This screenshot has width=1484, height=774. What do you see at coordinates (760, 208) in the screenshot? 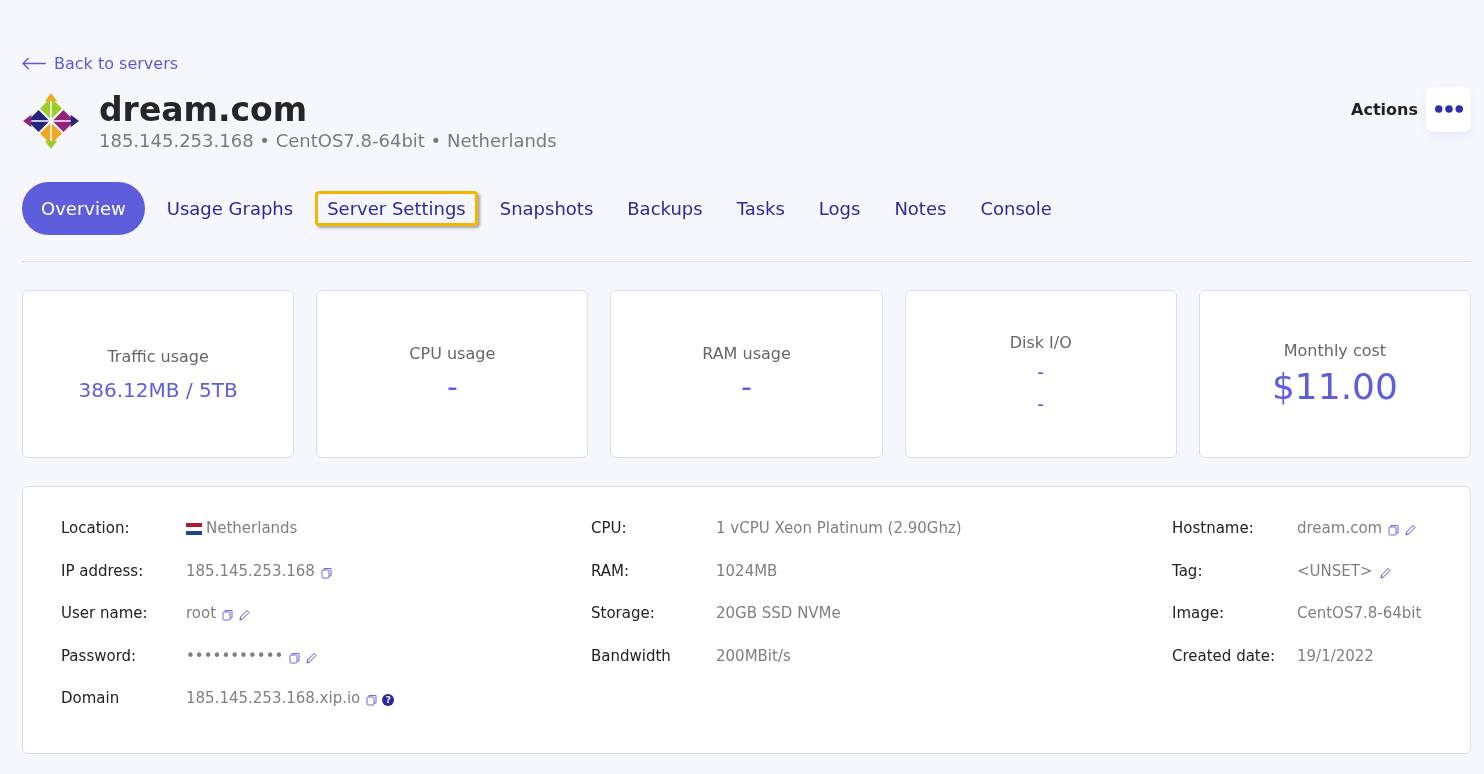
I see `tab: Tasks` at bounding box center [760, 208].